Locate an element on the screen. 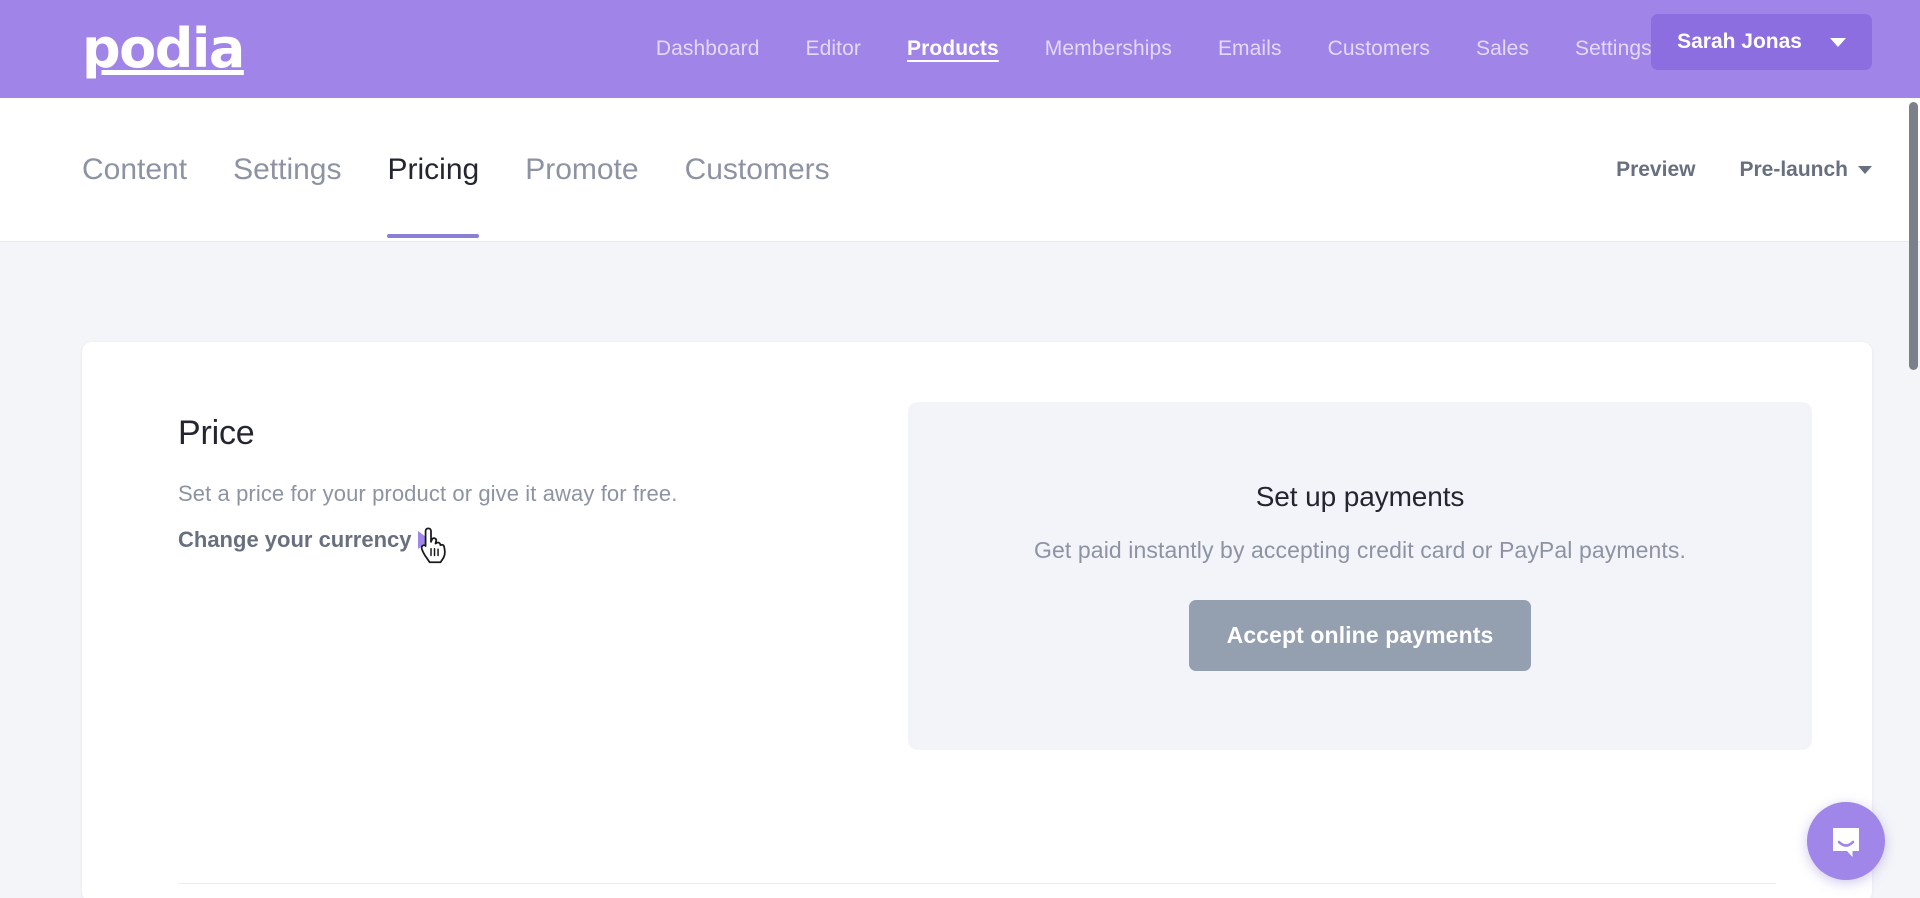  triangle-right-icon is located at coordinates (423, 540).